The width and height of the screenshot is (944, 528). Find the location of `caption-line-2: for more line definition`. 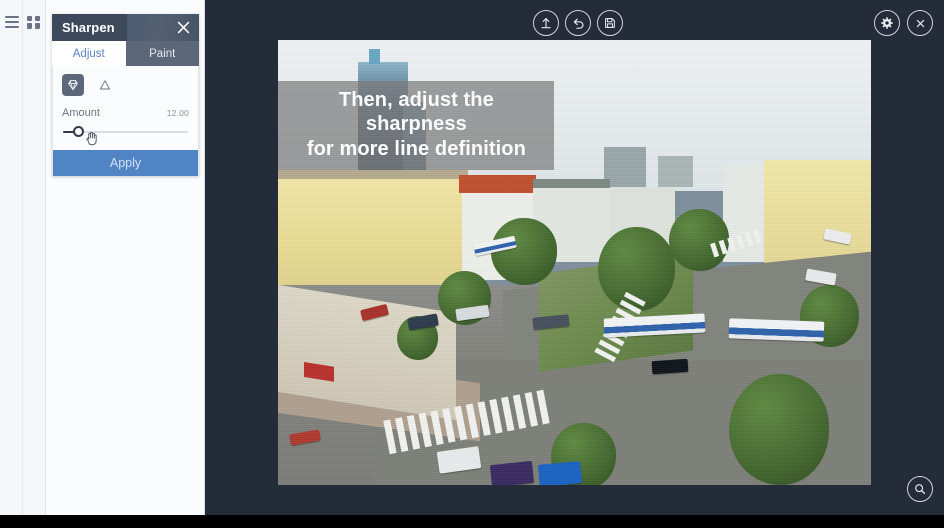

caption-line-2: for more line definition is located at coordinates (416, 148).